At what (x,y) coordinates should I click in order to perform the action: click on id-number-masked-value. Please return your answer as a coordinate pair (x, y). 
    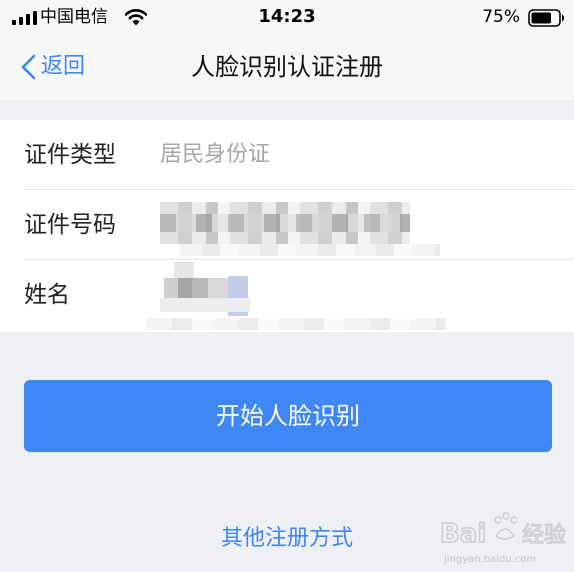
    Looking at the image, I should click on (305, 225).